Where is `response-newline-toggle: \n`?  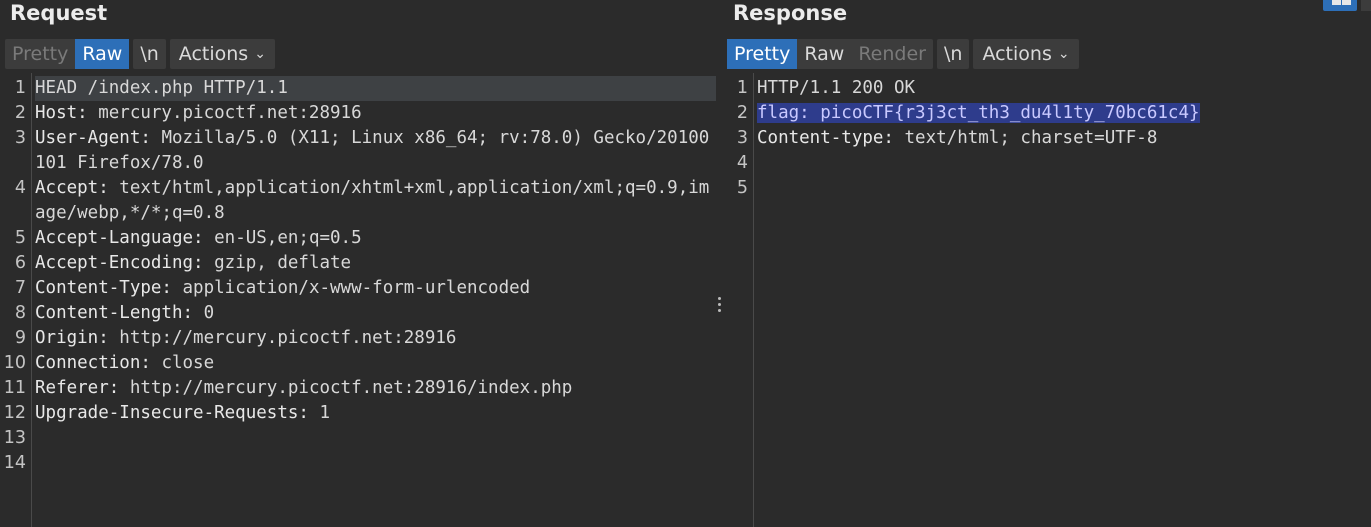
response-newline-toggle: \n is located at coordinates (953, 54).